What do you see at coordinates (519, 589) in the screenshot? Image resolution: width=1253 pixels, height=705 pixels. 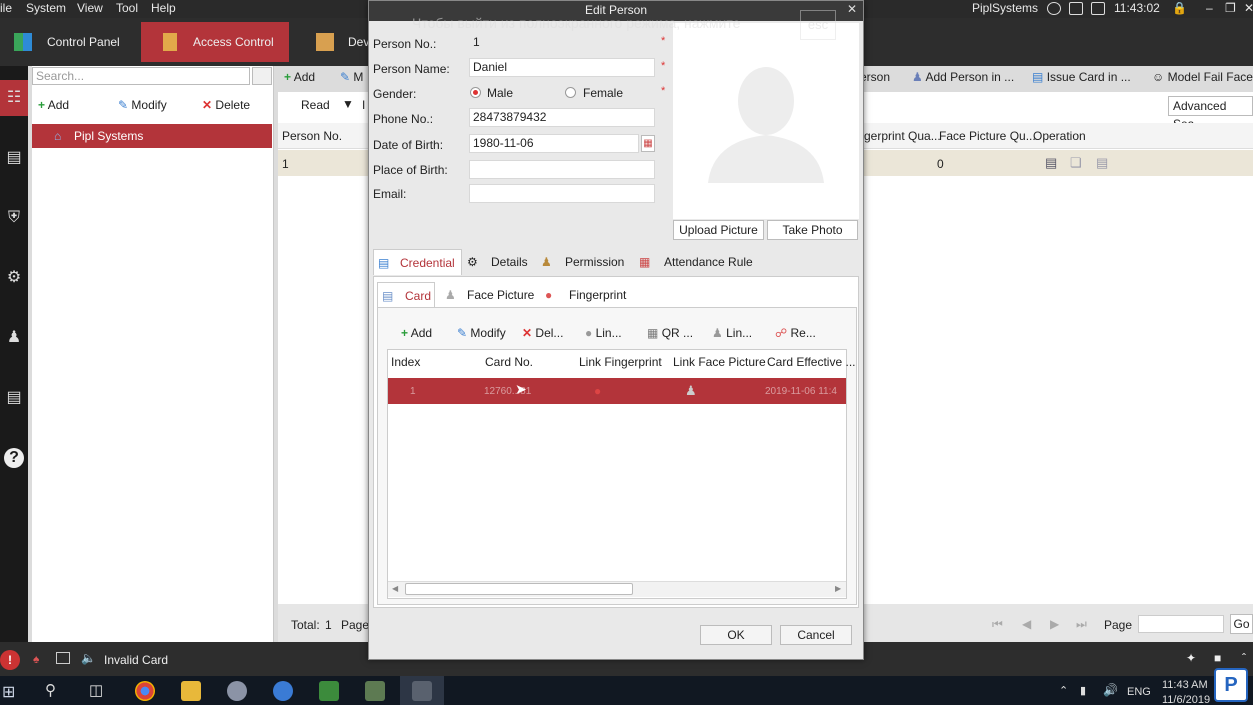 I see `scrollbar-thumb` at bounding box center [519, 589].